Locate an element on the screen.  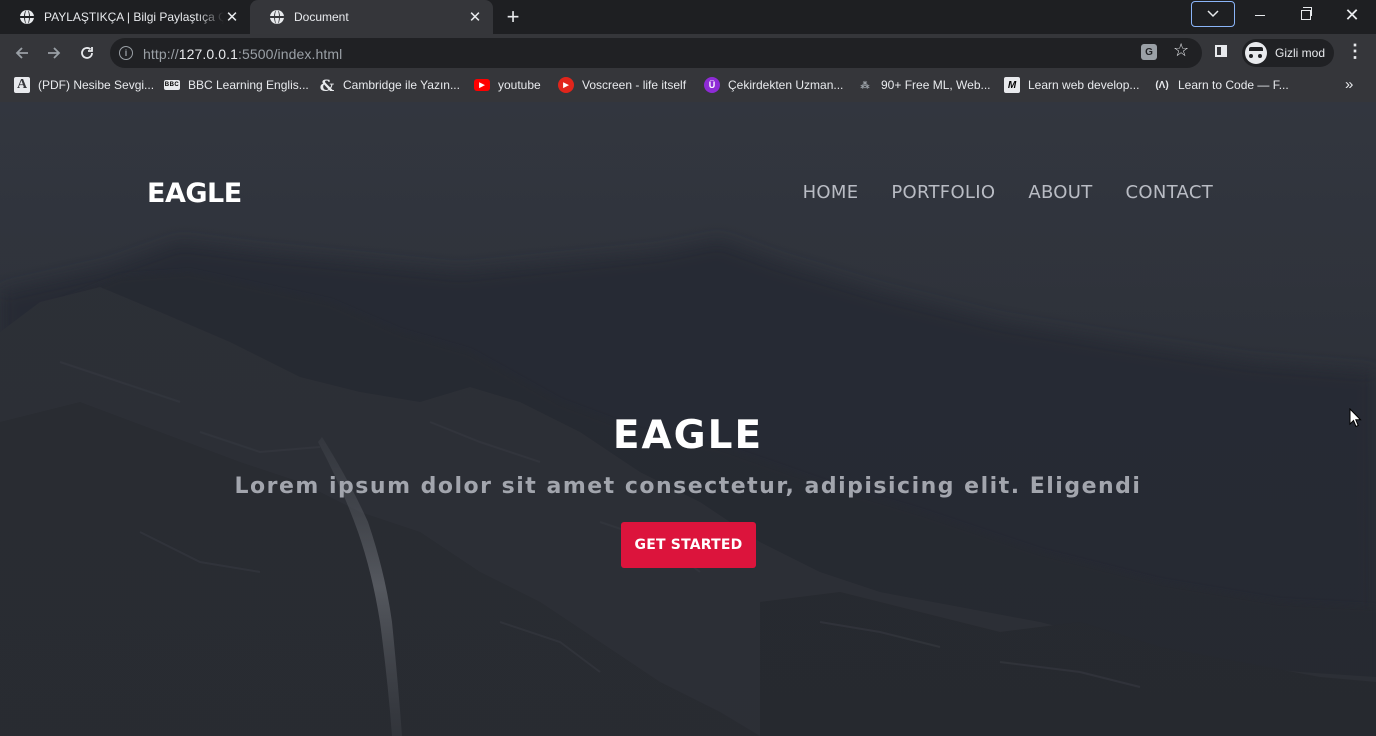
minimize-window-button is located at coordinates (1260, 15).